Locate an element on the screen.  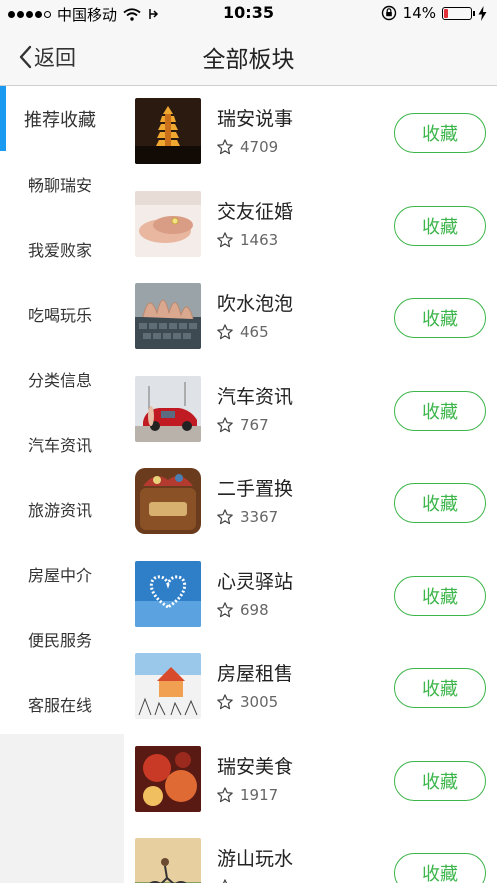
board-row: 心灵驿站 698 收藏 is located at coordinates (310, 597).